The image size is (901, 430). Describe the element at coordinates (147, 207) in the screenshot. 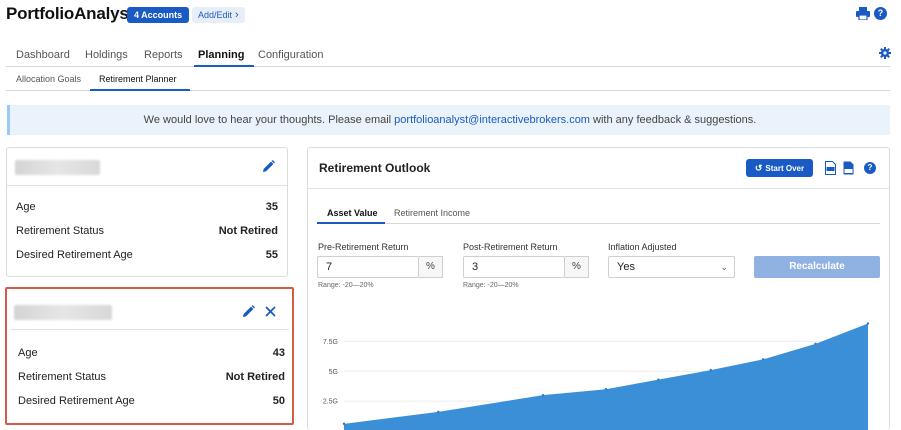

I see `profile-row-age: Age 35` at that location.